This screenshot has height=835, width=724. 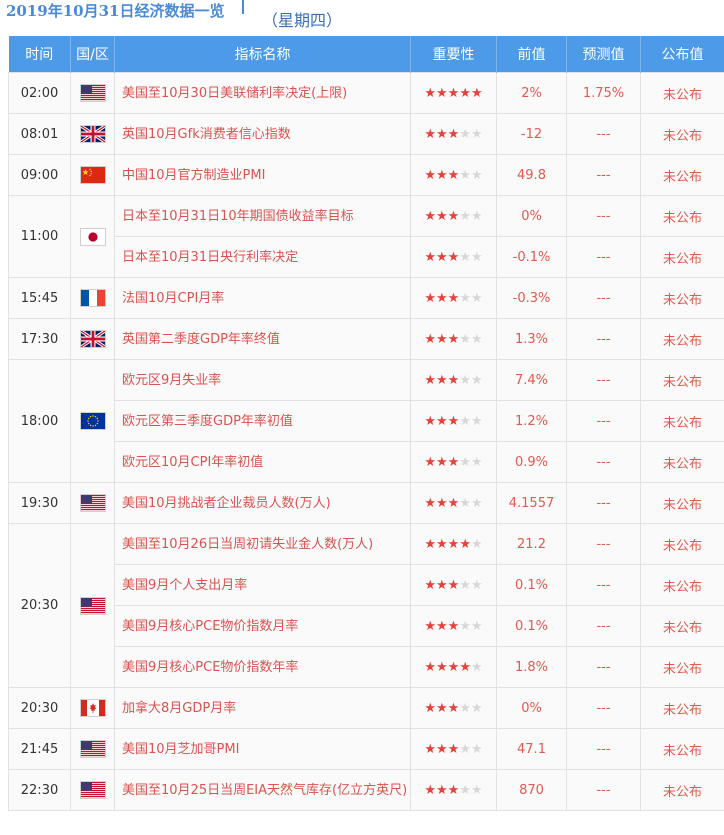 I want to click on indicator-name-link: 美国10月芝加哥PMI, so click(x=262, y=749).